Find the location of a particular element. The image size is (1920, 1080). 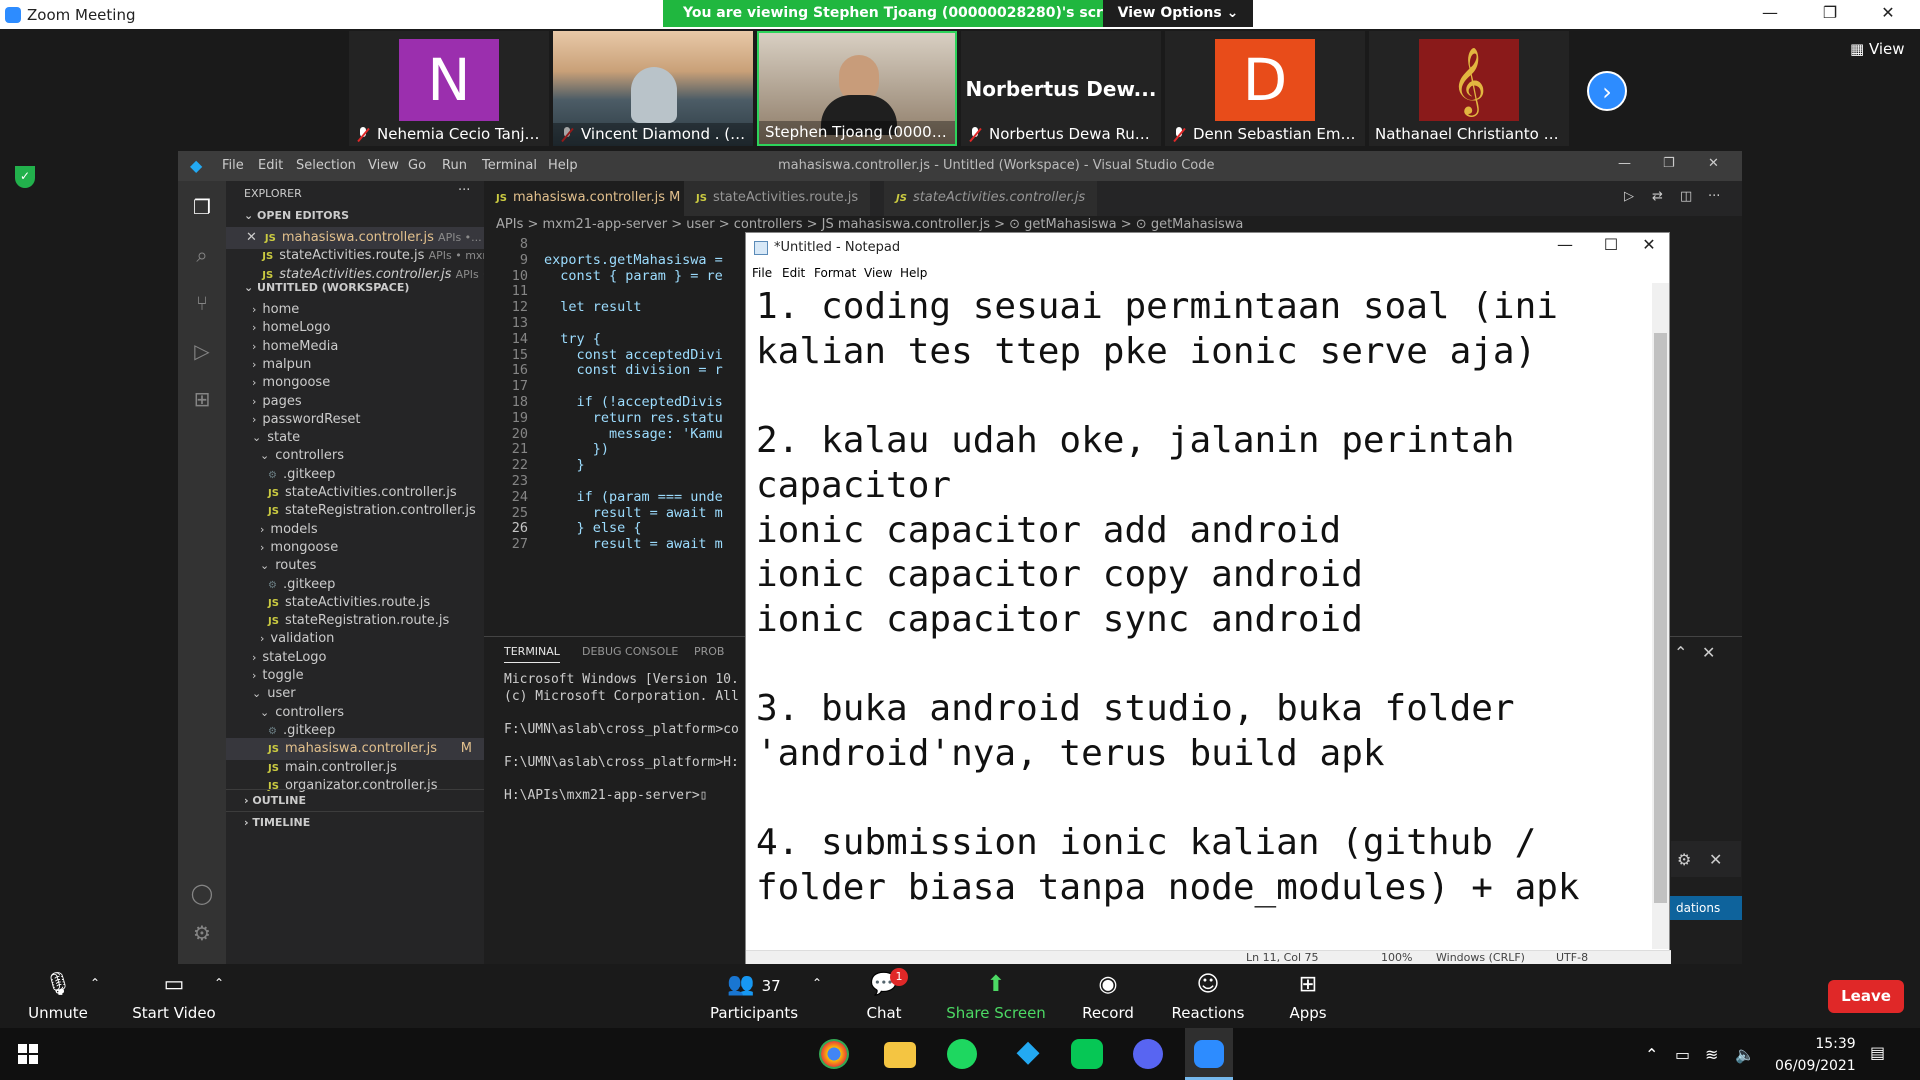

vscode-close-button: ✕ is located at coordinates (1713, 163).